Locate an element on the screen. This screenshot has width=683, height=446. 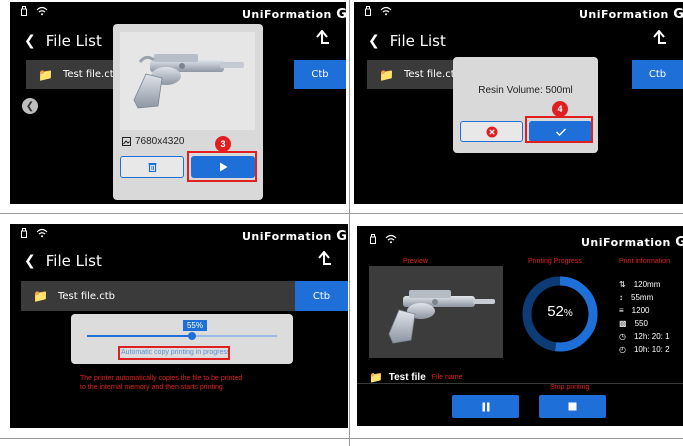
step-badge-4: 4 is located at coordinates (560, 109).